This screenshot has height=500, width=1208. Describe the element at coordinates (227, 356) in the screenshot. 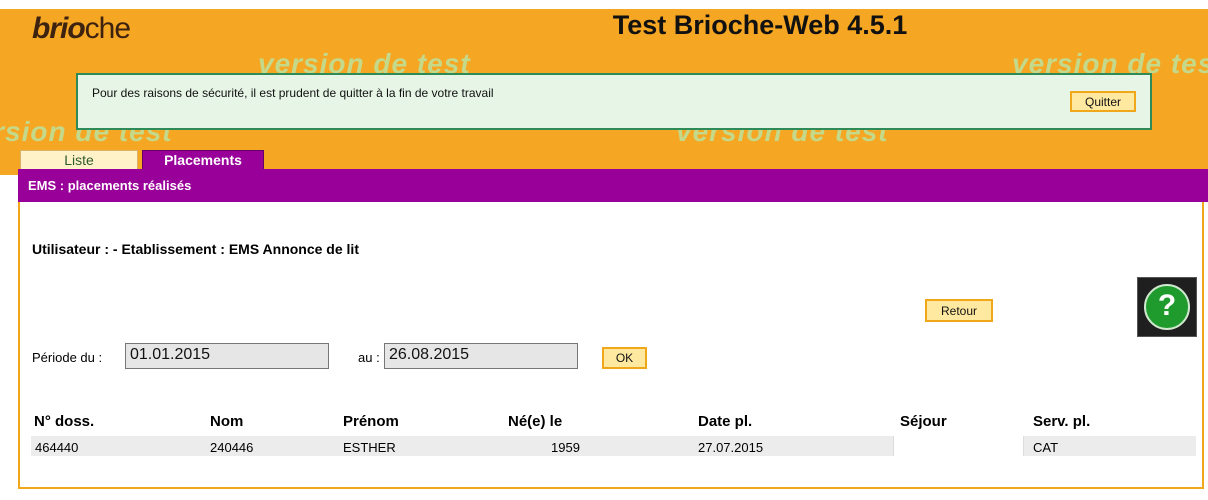

I see `period-from-input: 01.01.2015` at that location.